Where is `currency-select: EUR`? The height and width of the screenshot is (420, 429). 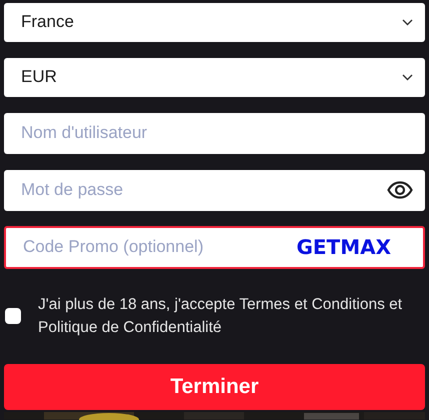
currency-select: EUR is located at coordinates (214, 77).